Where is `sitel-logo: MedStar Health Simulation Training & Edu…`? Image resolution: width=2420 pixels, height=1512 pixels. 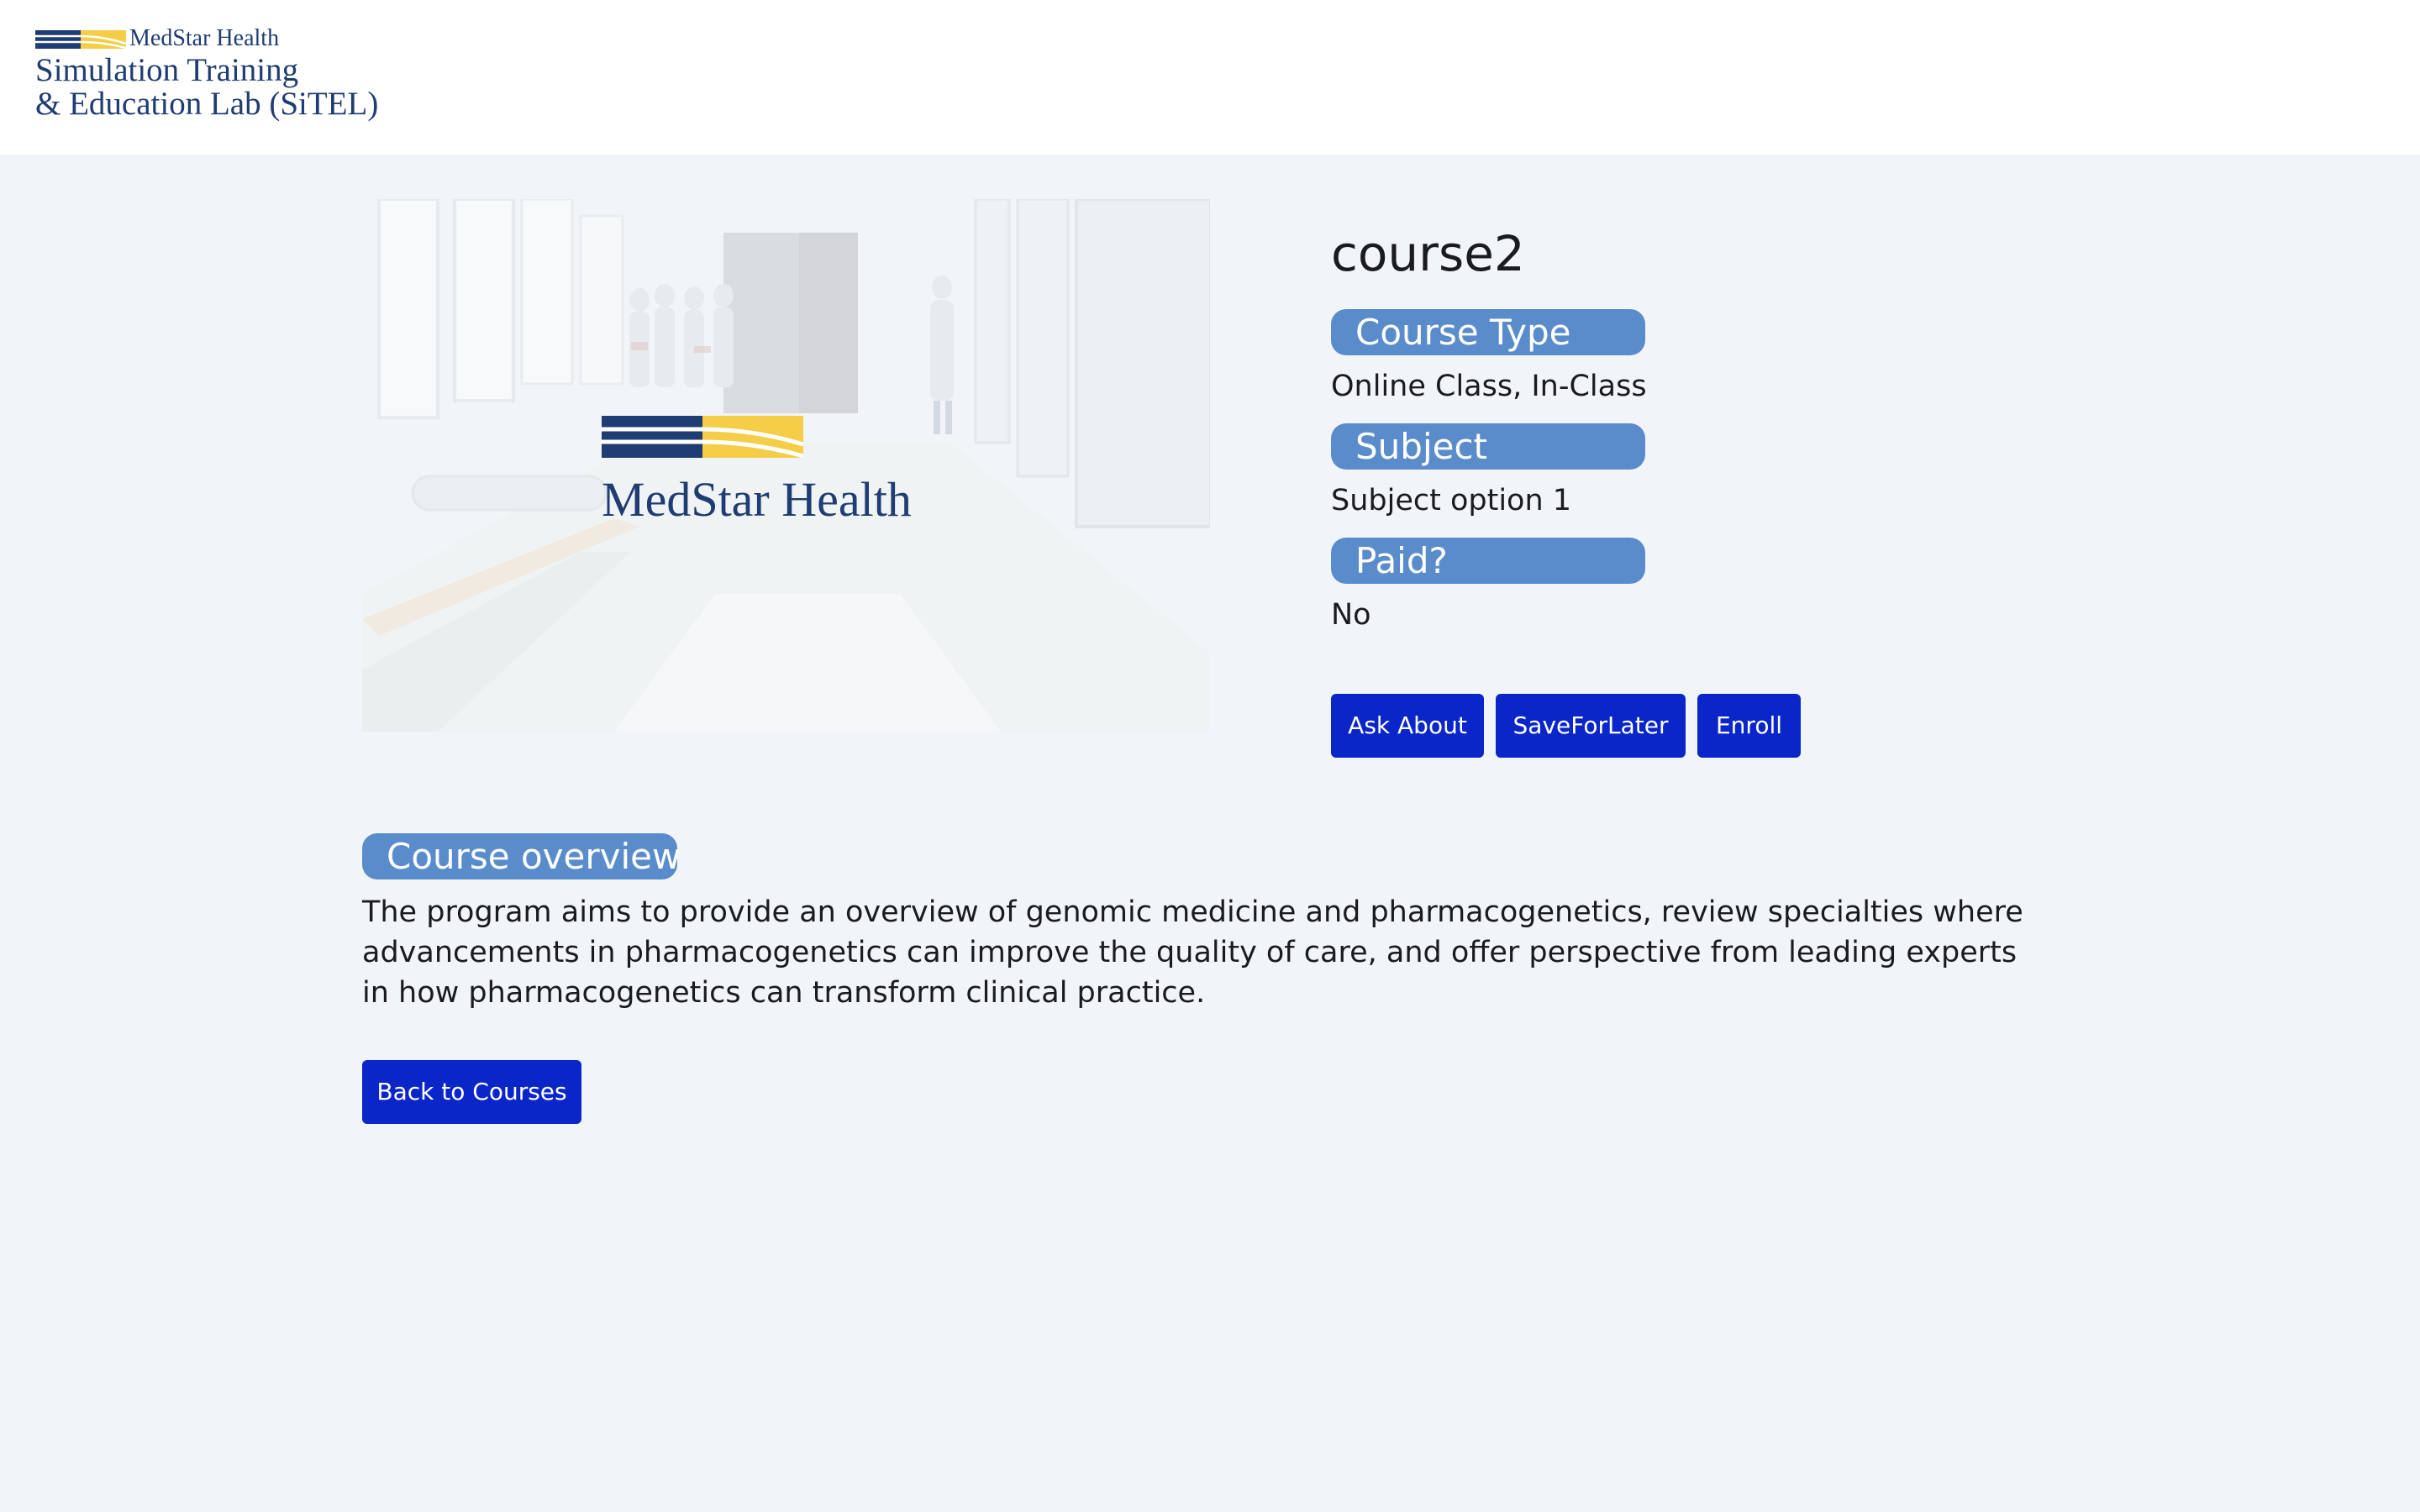
sitel-logo: MedStar Health Simulation Training & Edu… is located at coordinates (216, 75).